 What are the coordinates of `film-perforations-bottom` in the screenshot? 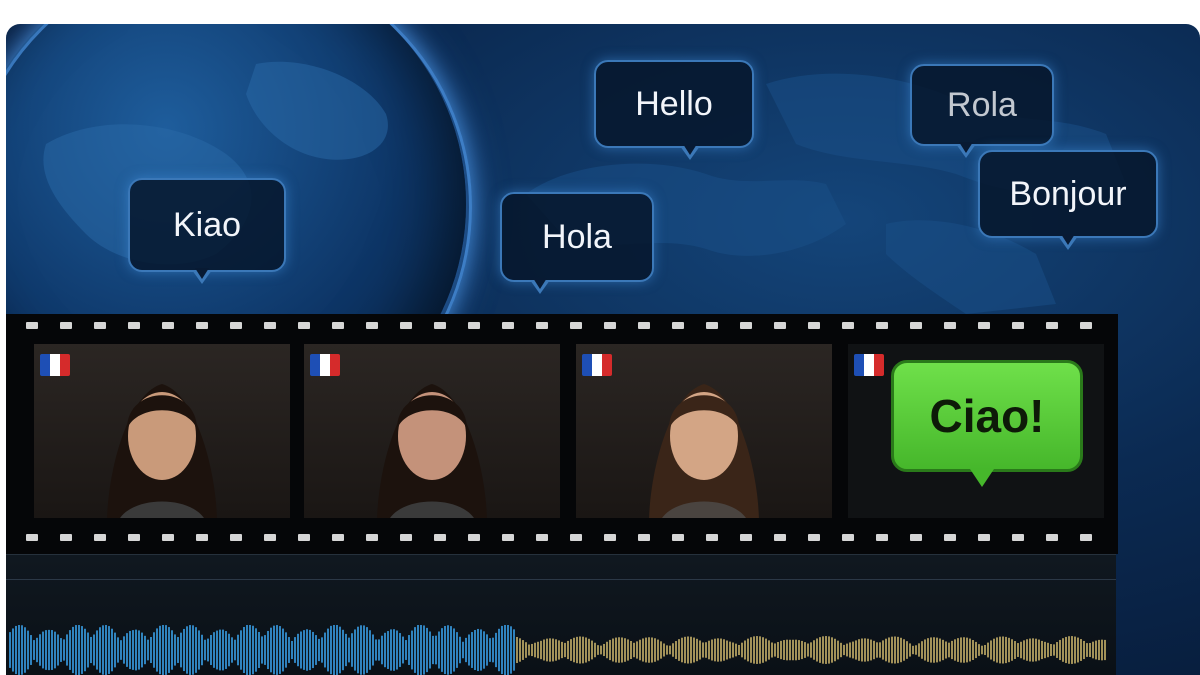 It's located at (562, 540).